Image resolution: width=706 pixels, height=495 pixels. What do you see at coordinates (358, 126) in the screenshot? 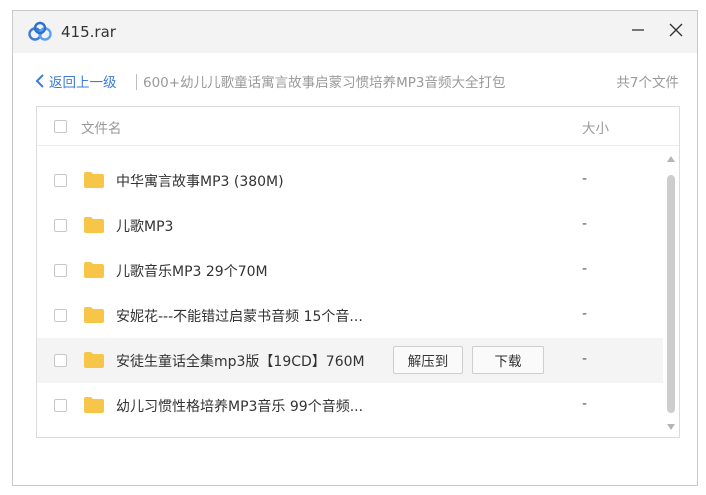
I see `list-header: 文件名 大小` at bounding box center [358, 126].